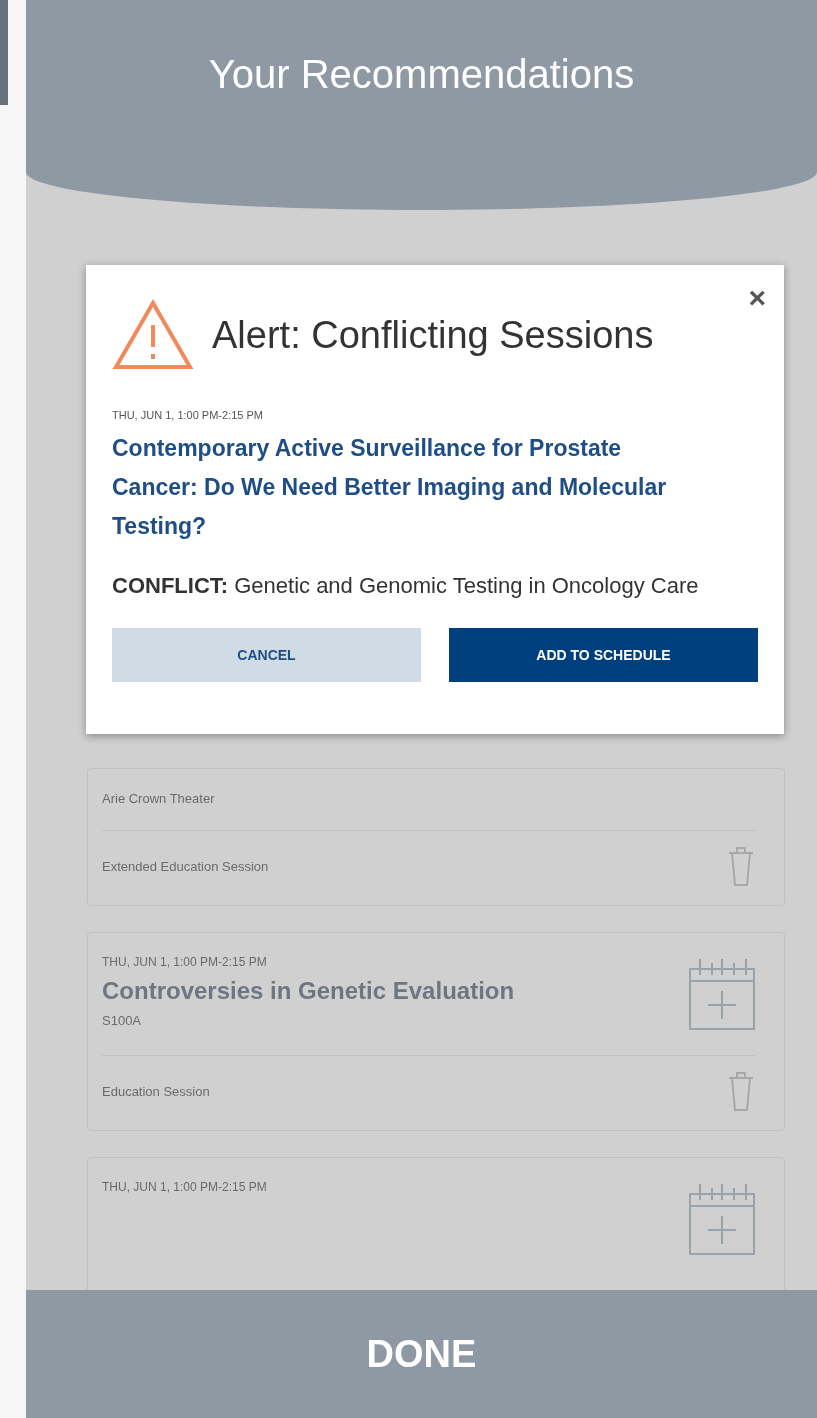 This screenshot has height=1418, width=817. I want to click on session-type: Extended Education Session, so click(185, 866).